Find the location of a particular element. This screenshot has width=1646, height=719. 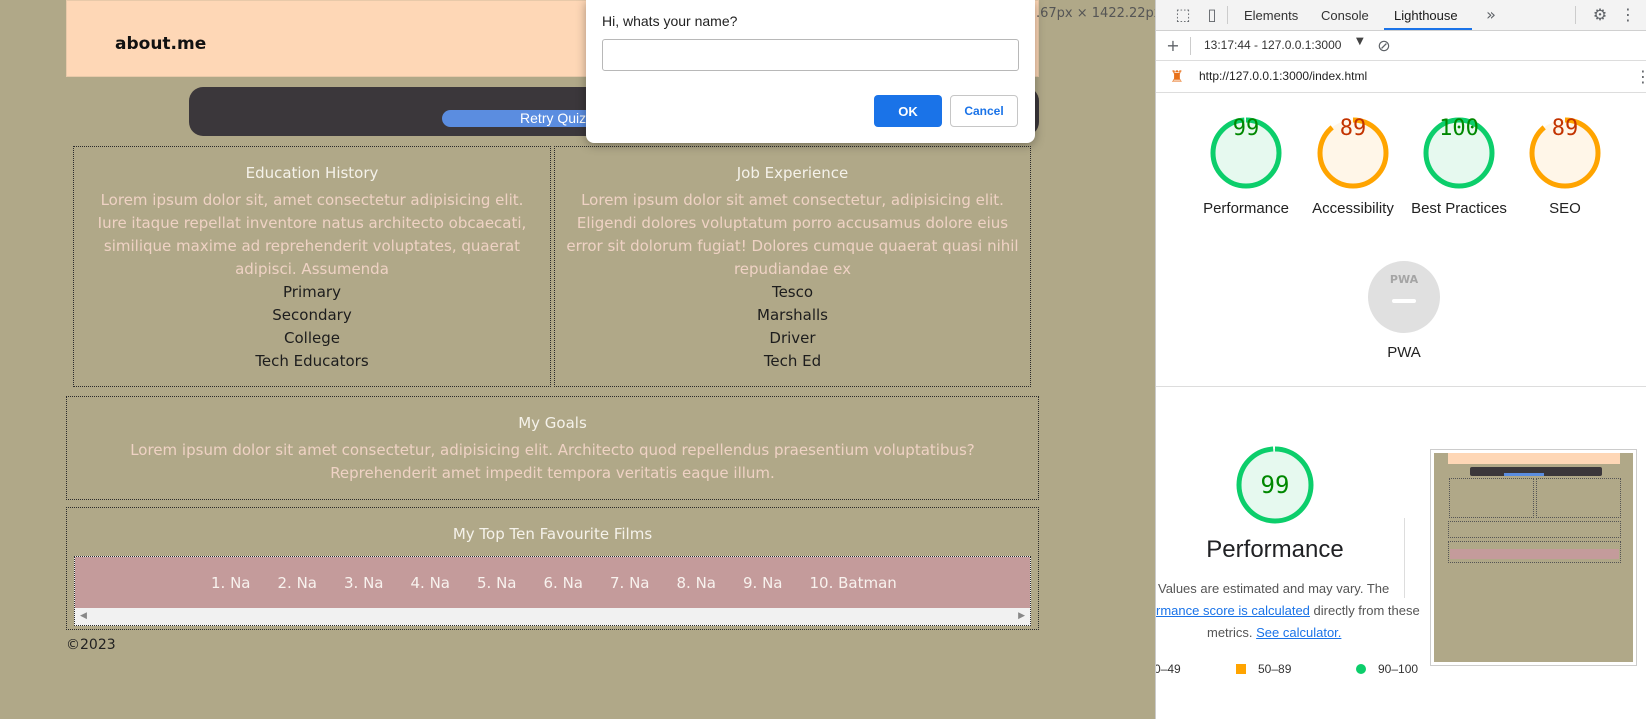

note-text: metrics. is located at coordinates (1232, 632).